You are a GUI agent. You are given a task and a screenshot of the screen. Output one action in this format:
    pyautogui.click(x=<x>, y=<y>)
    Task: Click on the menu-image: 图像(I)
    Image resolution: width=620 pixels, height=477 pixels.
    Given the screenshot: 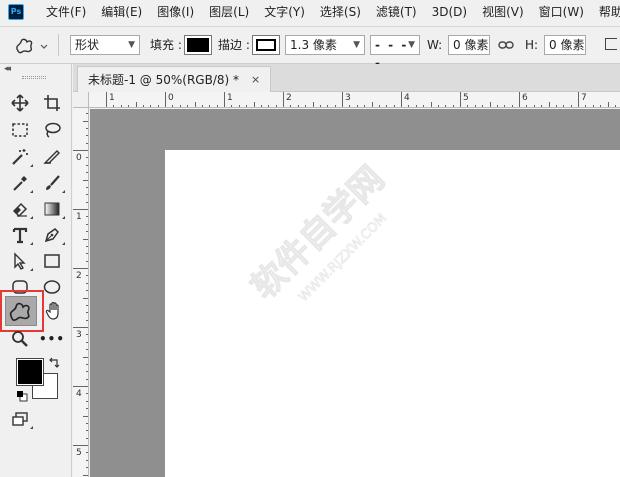 What is the action you would take?
    pyautogui.click(x=175, y=12)
    